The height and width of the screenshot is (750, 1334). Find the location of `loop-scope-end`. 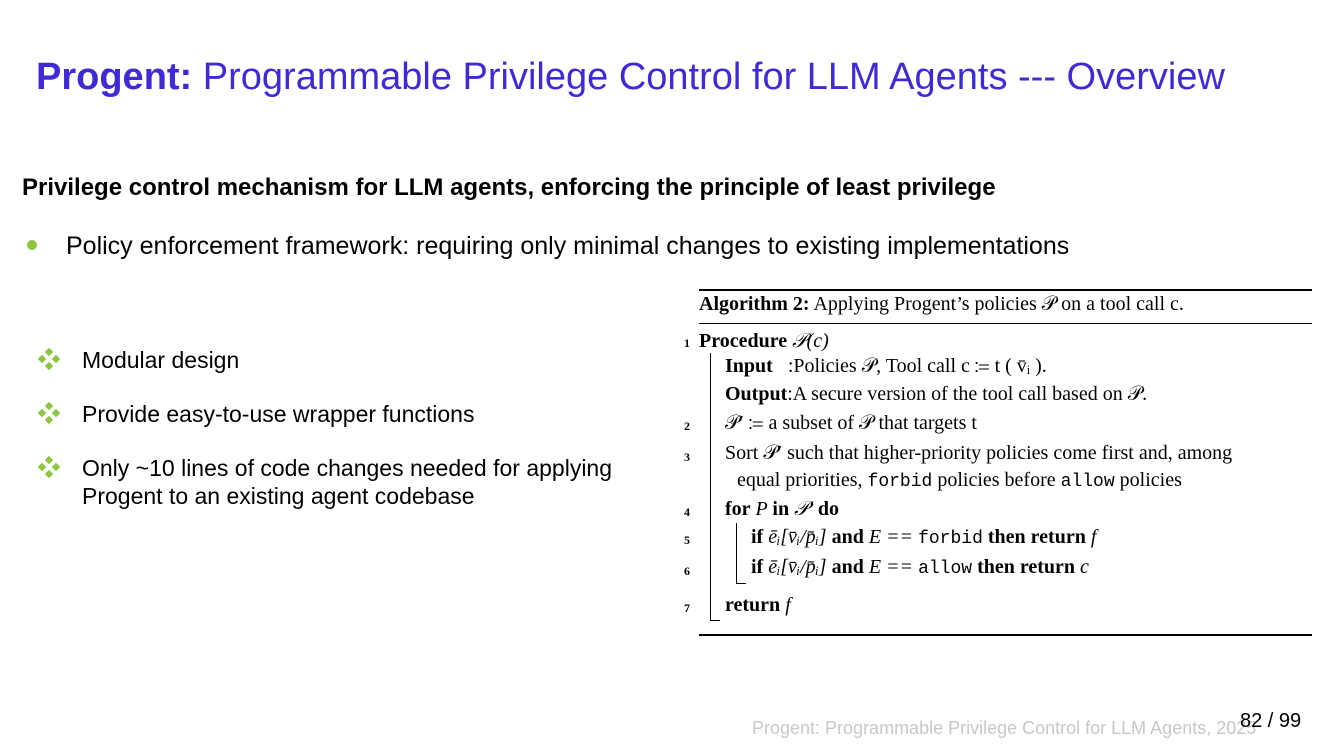

loop-scope-end is located at coordinates (741, 583).